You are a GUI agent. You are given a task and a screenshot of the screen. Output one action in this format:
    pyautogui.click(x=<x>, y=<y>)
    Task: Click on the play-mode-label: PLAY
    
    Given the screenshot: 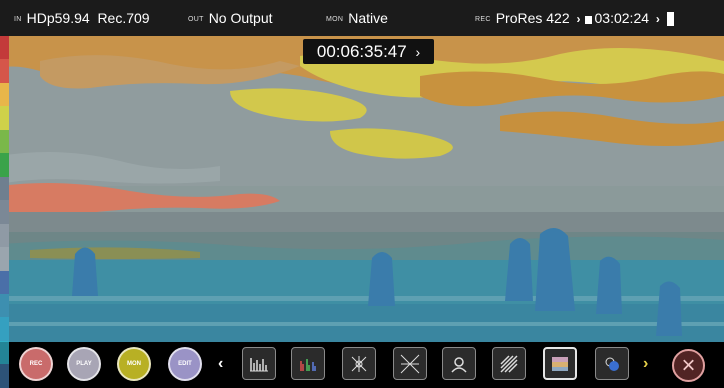 What is the action you would take?
    pyautogui.click(x=84, y=364)
    